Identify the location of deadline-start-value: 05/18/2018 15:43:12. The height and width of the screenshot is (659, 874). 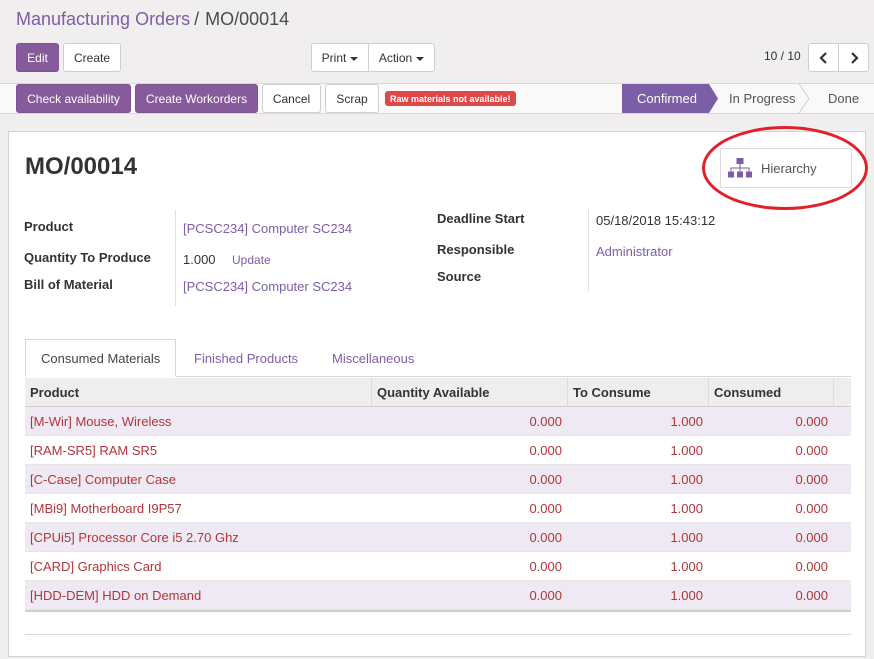
(656, 220).